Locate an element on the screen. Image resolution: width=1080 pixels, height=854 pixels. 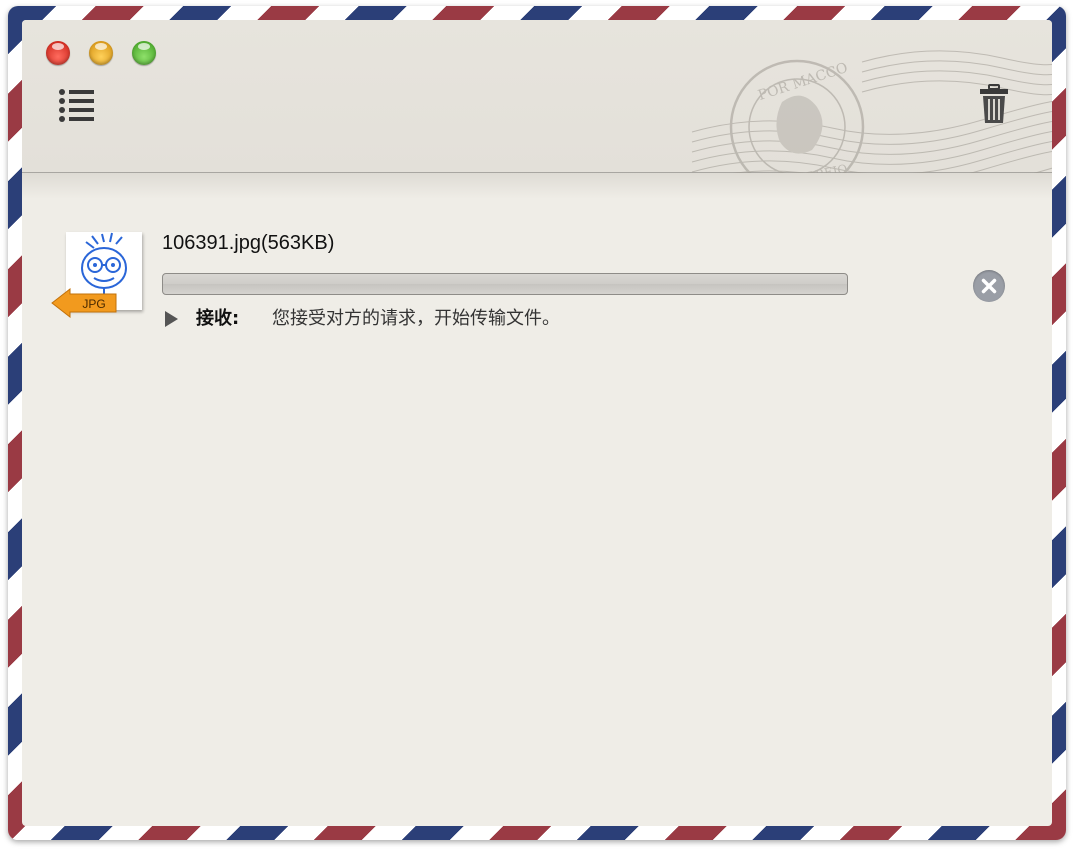
status-message: 您接受对方的请求，开始传输文件。 is located at coordinates (416, 318).